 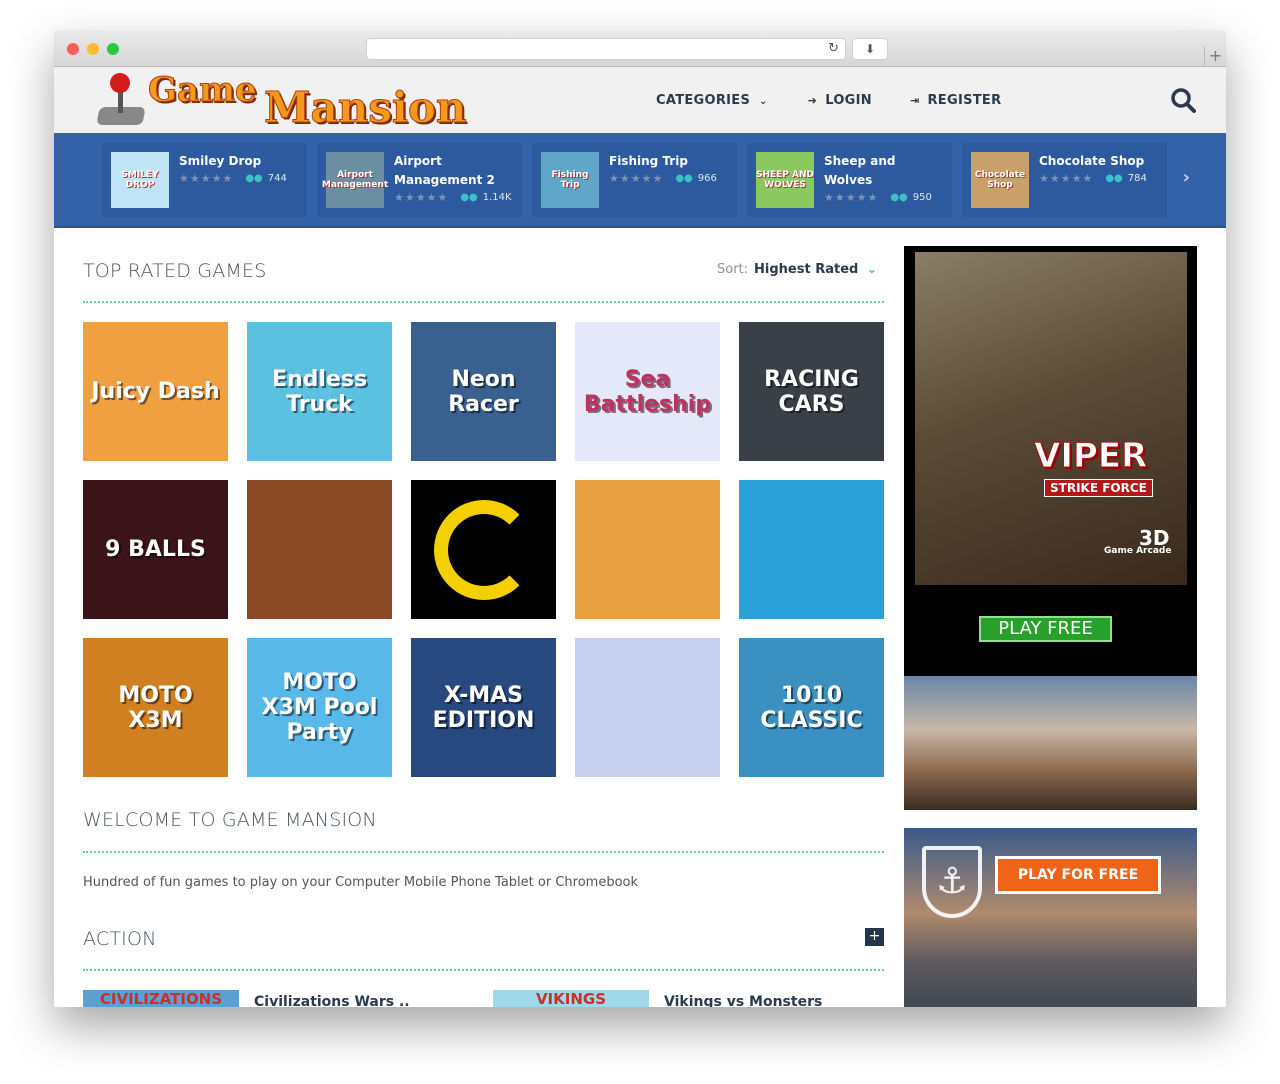 I want to click on game-title: Sheep and Wolves, so click(x=860, y=170).